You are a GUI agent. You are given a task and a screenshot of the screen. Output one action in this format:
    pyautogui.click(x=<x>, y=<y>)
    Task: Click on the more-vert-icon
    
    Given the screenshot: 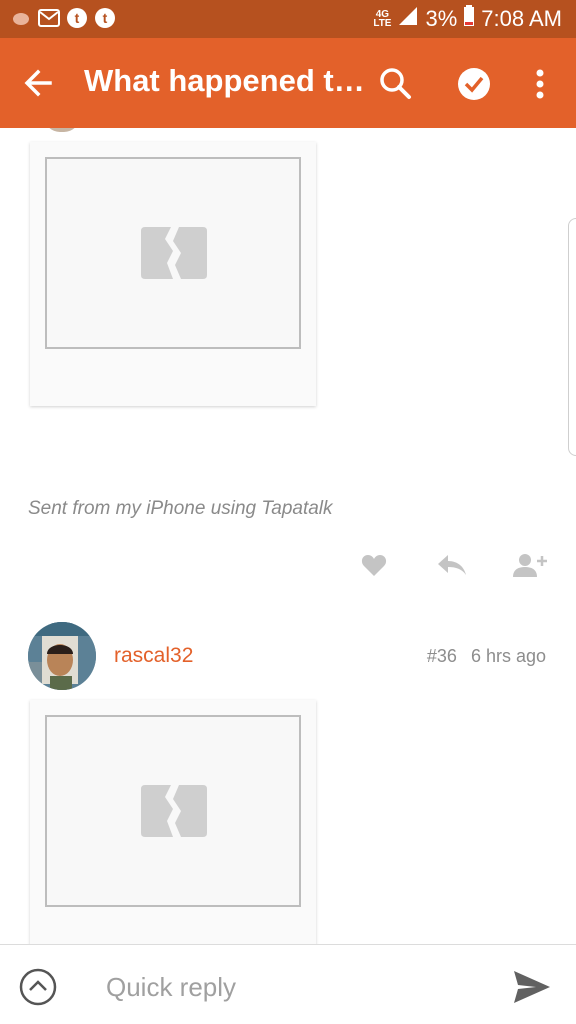 What is the action you would take?
    pyautogui.click(x=540, y=84)
    